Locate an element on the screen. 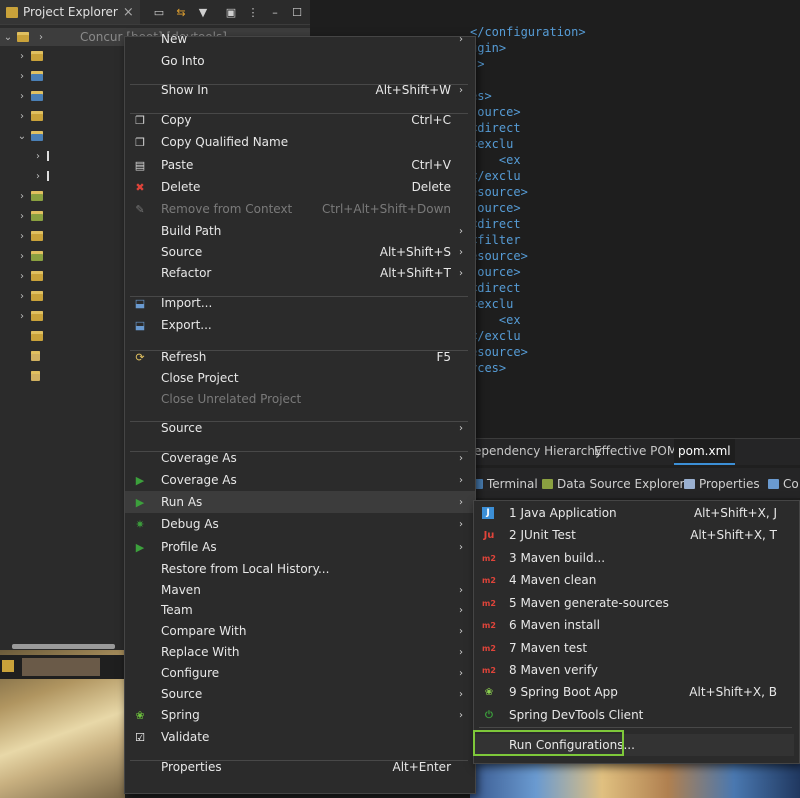 The image size is (800, 798). submenu-item-9-spring-boot-app: ❀ 9 Spring Boot App Alt+Shift+X, B is located at coordinates (636, 692).